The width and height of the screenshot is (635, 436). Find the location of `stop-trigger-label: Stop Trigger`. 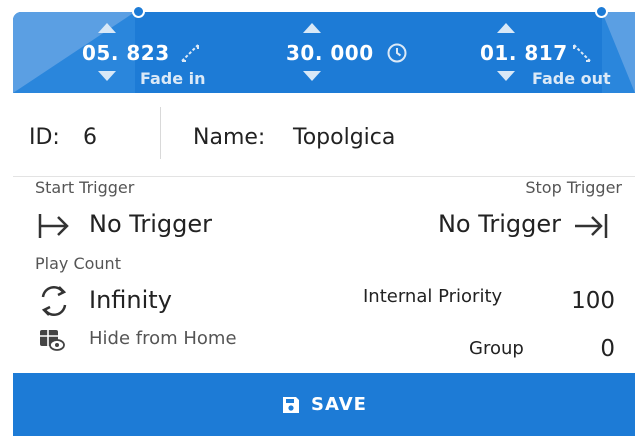

stop-trigger-label: Stop Trigger is located at coordinates (573, 187).